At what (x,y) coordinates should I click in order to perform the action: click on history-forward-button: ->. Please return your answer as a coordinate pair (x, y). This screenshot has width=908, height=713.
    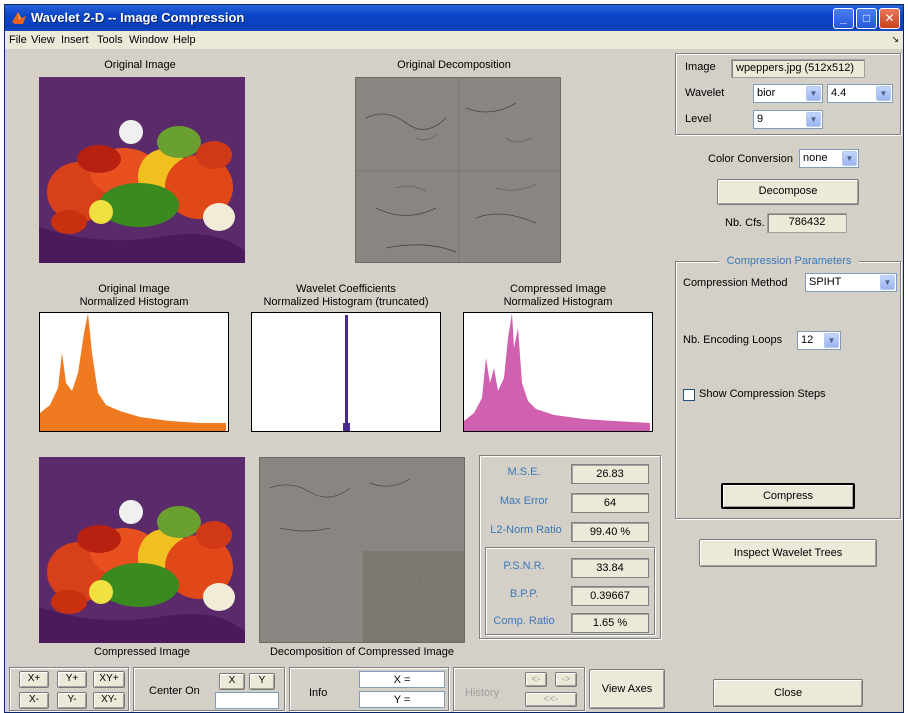
    Looking at the image, I should click on (566, 679).